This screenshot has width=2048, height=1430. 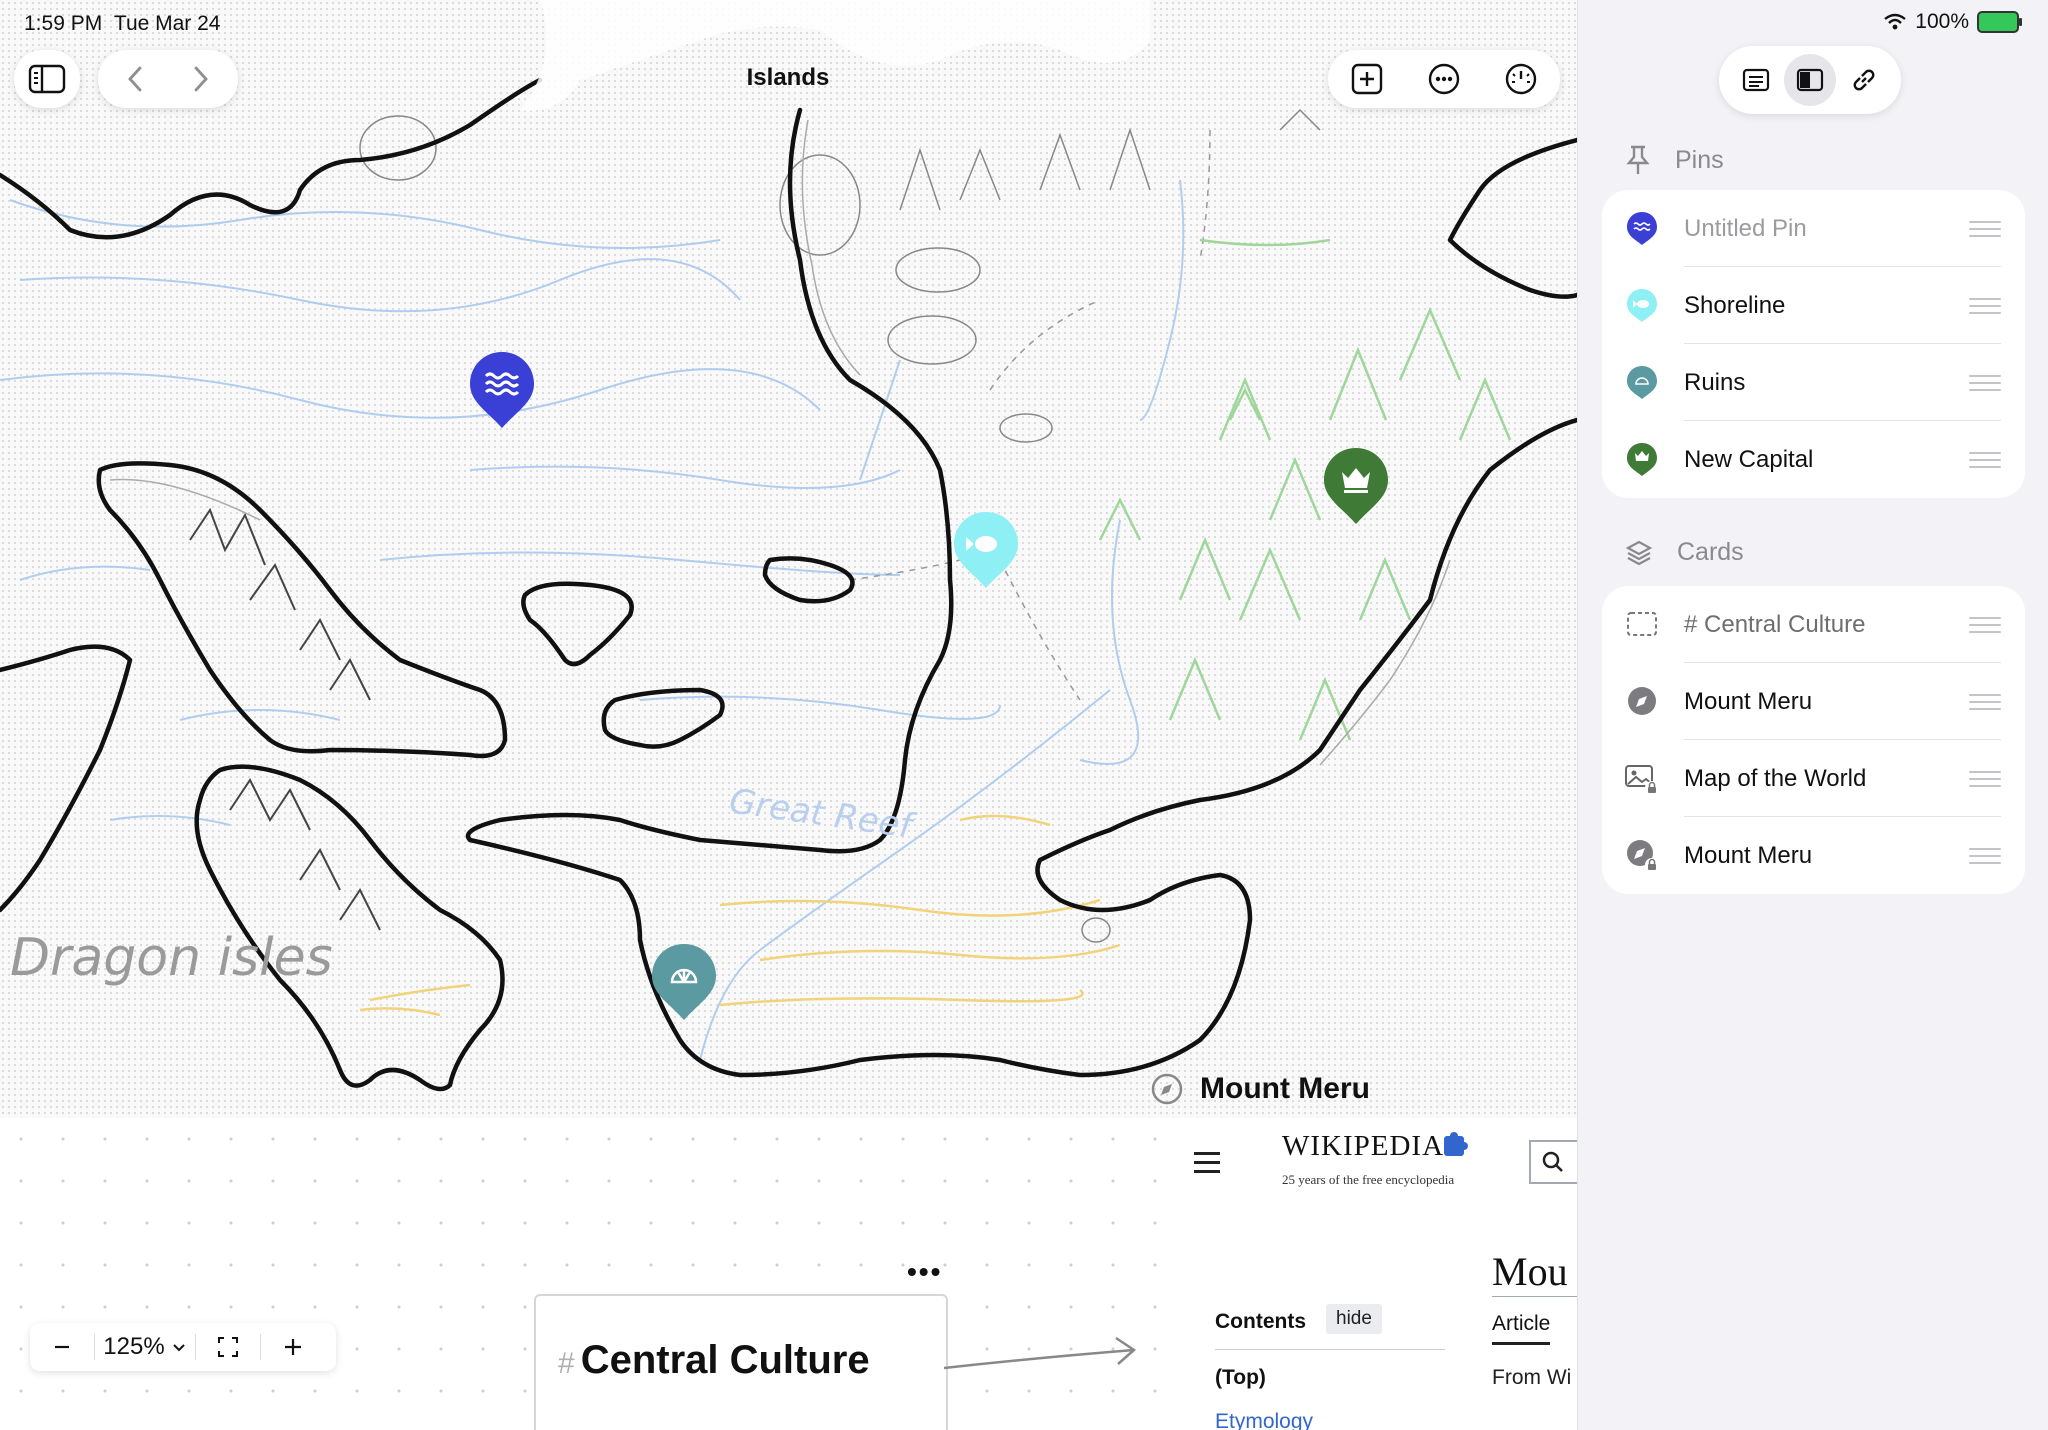 I want to click on fullscreen-icon, so click(x=228, y=1347).